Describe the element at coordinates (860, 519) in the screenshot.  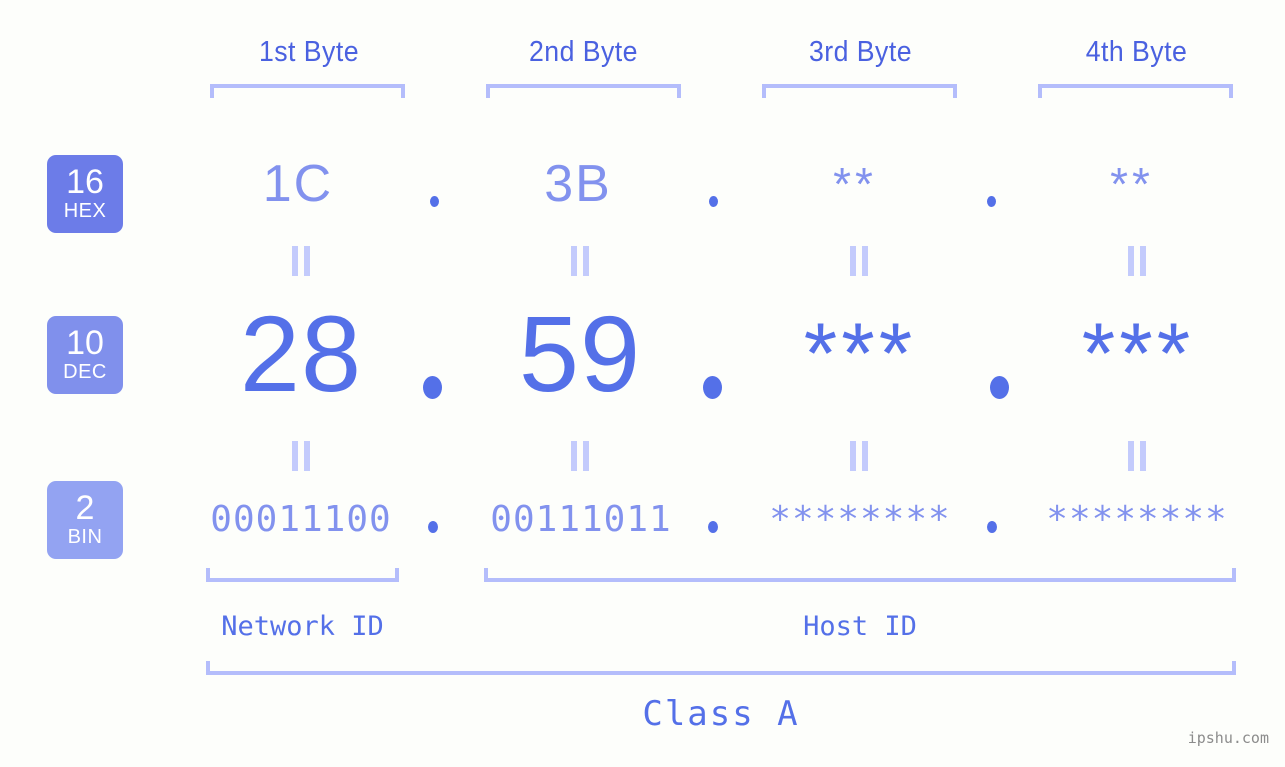
I see `bin-byte-3-value: ********` at that location.